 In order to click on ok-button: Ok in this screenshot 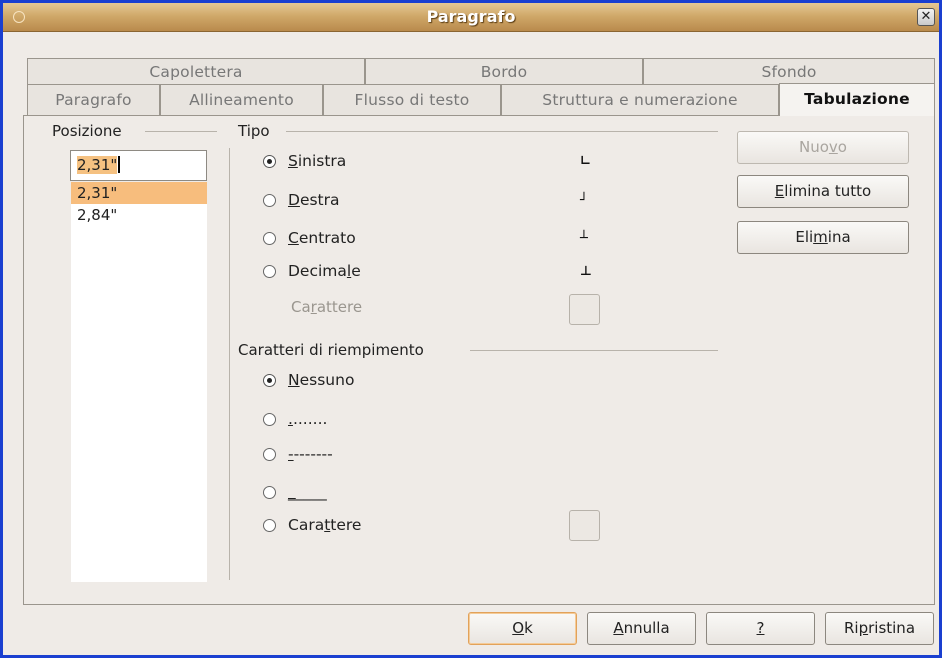, I will do `click(522, 628)`.